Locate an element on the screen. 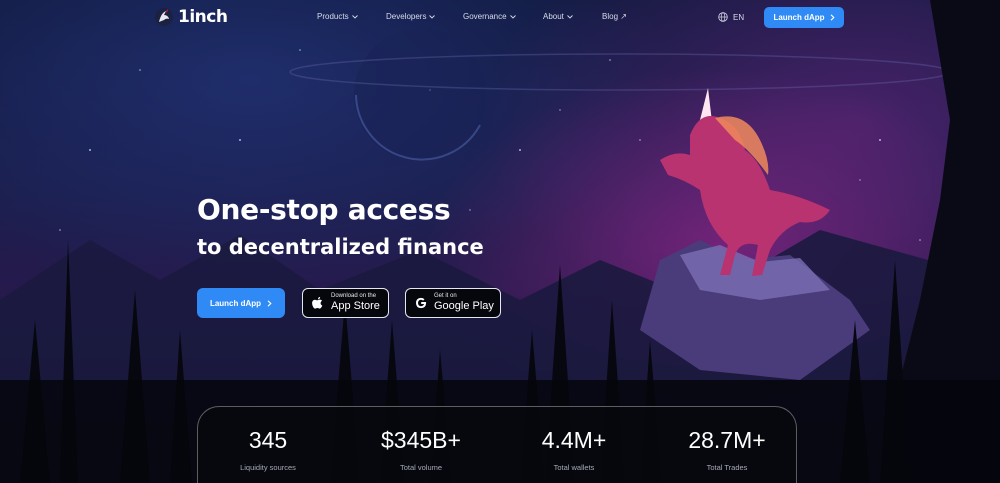 The image size is (1000, 483). app-store-text: Download on the App Store is located at coordinates (355, 303).